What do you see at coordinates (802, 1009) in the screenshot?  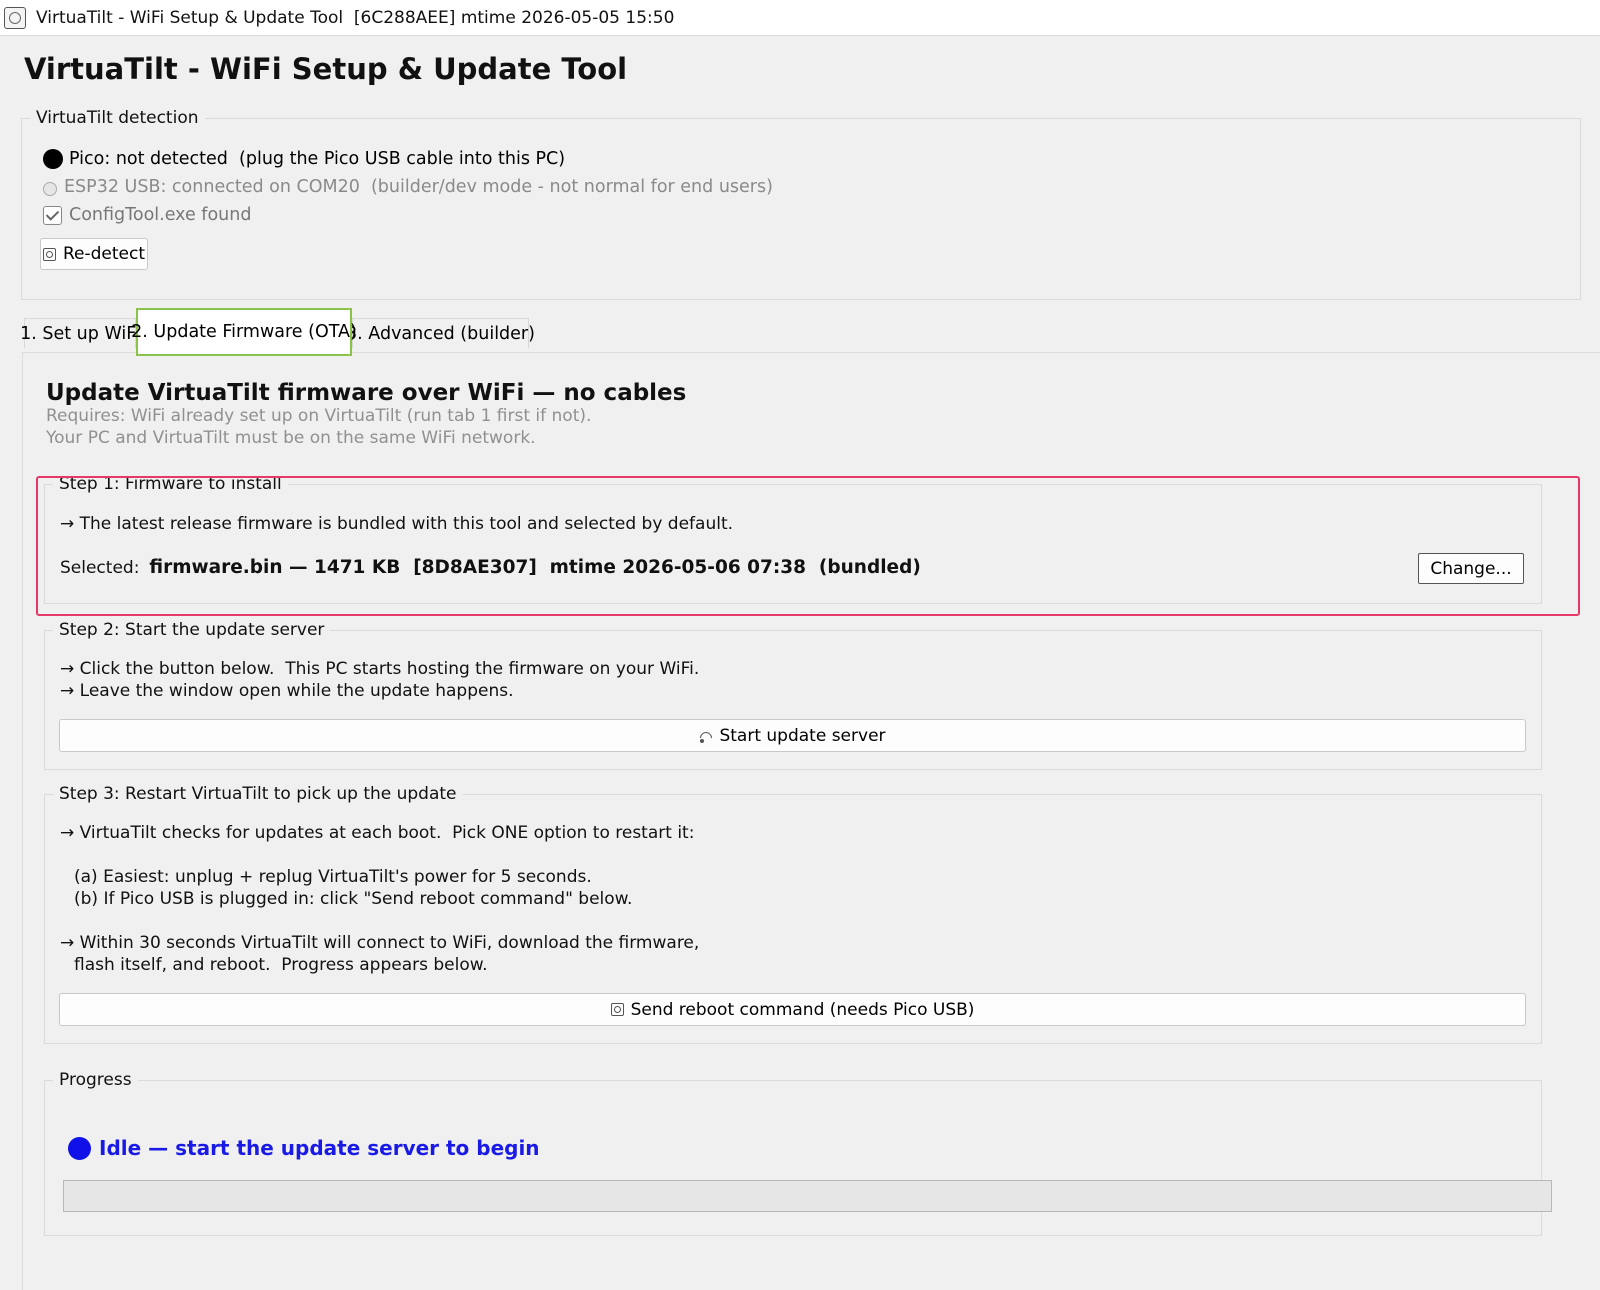 I see `send-reboot-label: Send reboot command (needs Pico USB)` at bounding box center [802, 1009].